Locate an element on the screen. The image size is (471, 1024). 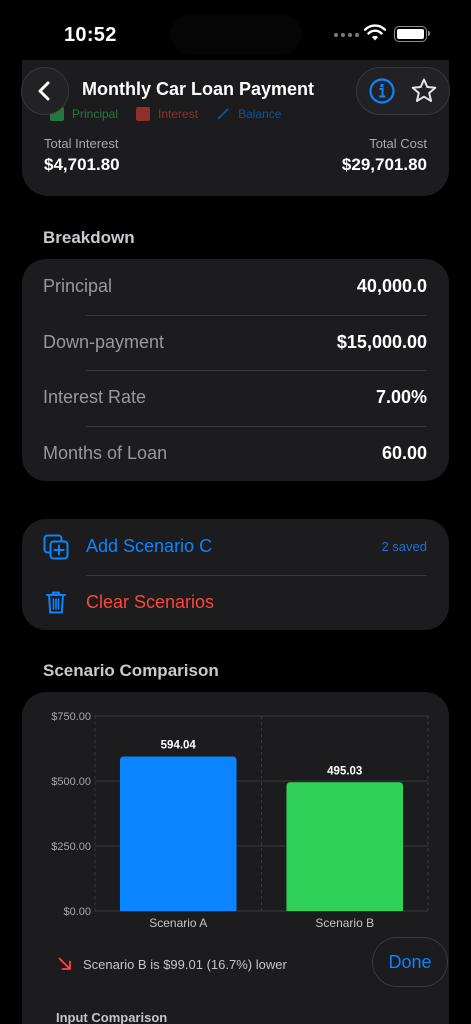
breakdown-row-months: Months of Loan 60.00 is located at coordinates (235, 453).